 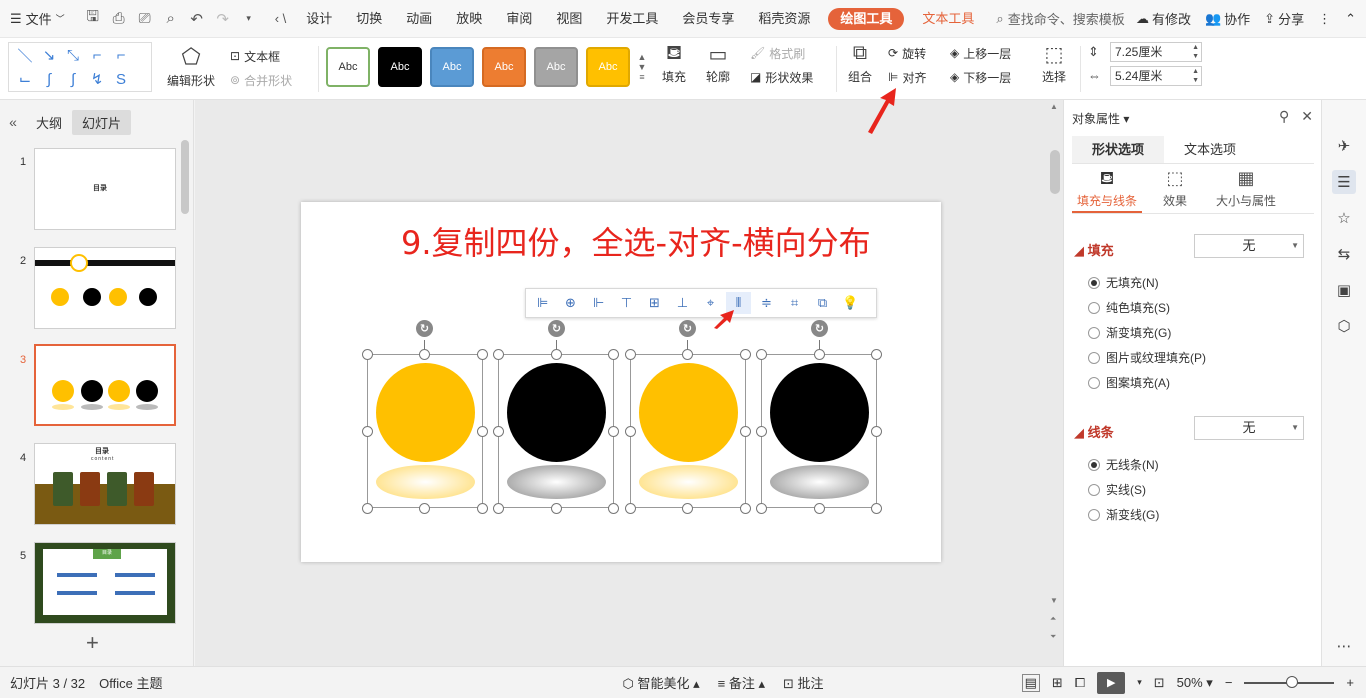 I want to click on export-pdf-icon: ⎙, so click(x=119, y=18).